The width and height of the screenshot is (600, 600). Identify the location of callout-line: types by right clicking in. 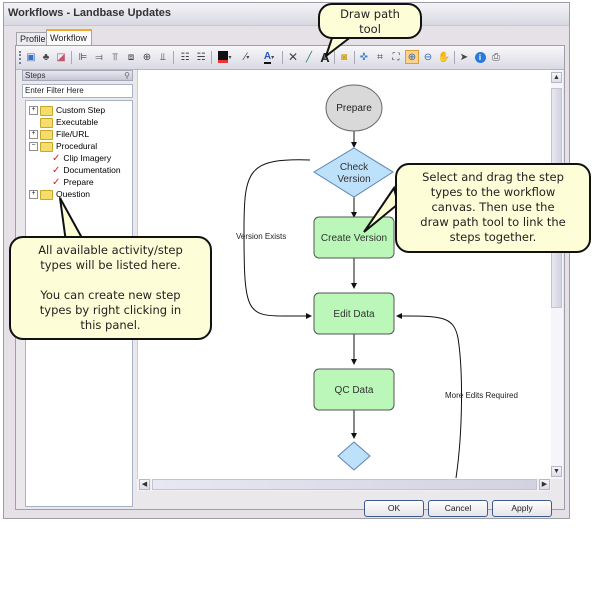
(110, 310).